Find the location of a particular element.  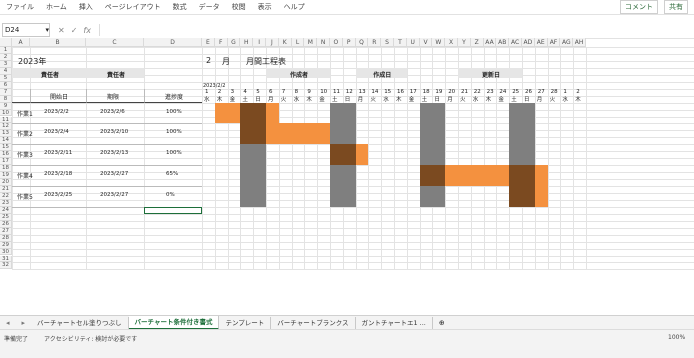

selected-cell is located at coordinates (173, 210).